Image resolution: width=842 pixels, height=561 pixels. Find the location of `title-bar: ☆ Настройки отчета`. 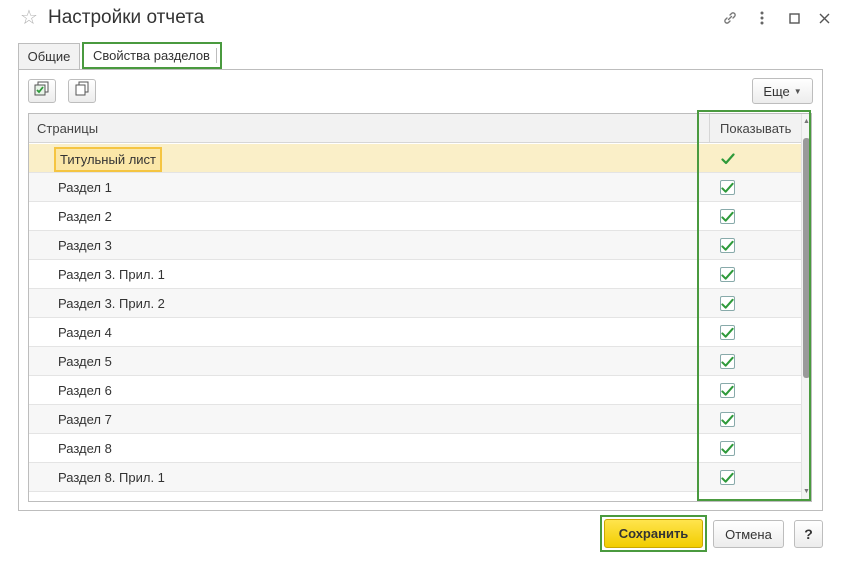

title-bar: ☆ Настройки отчета is located at coordinates (421, 19).